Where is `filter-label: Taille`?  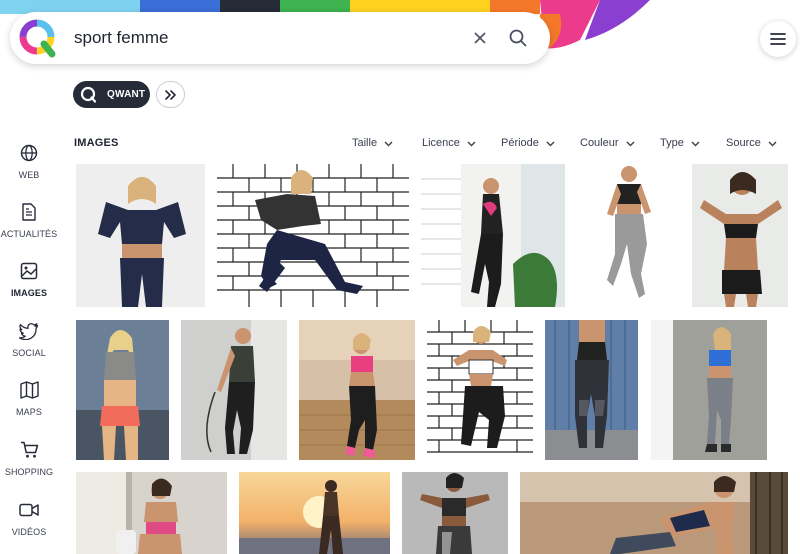
filter-label: Taille is located at coordinates (365, 143).